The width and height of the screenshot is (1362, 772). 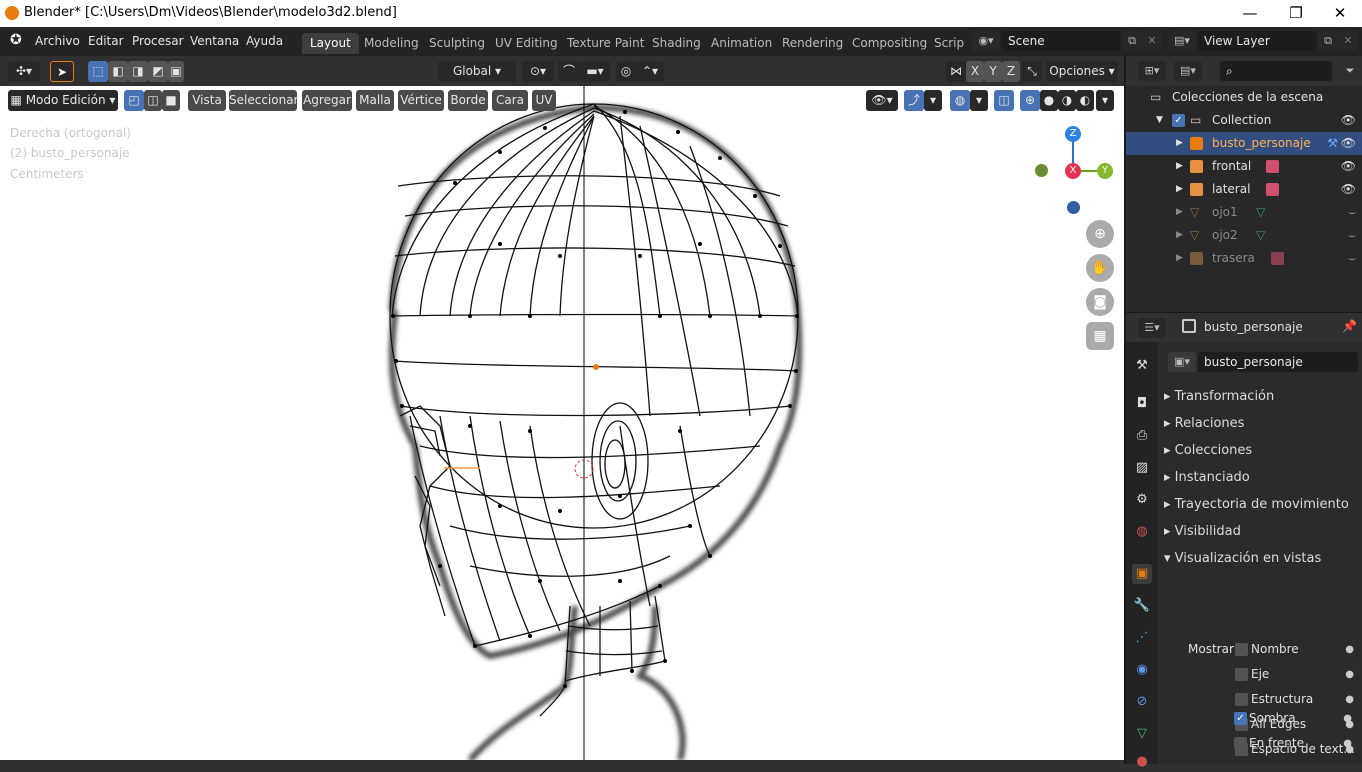 What do you see at coordinates (63, 100) in the screenshot?
I see `mode-dropdown: ▦ Modo Edición ▾` at bounding box center [63, 100].